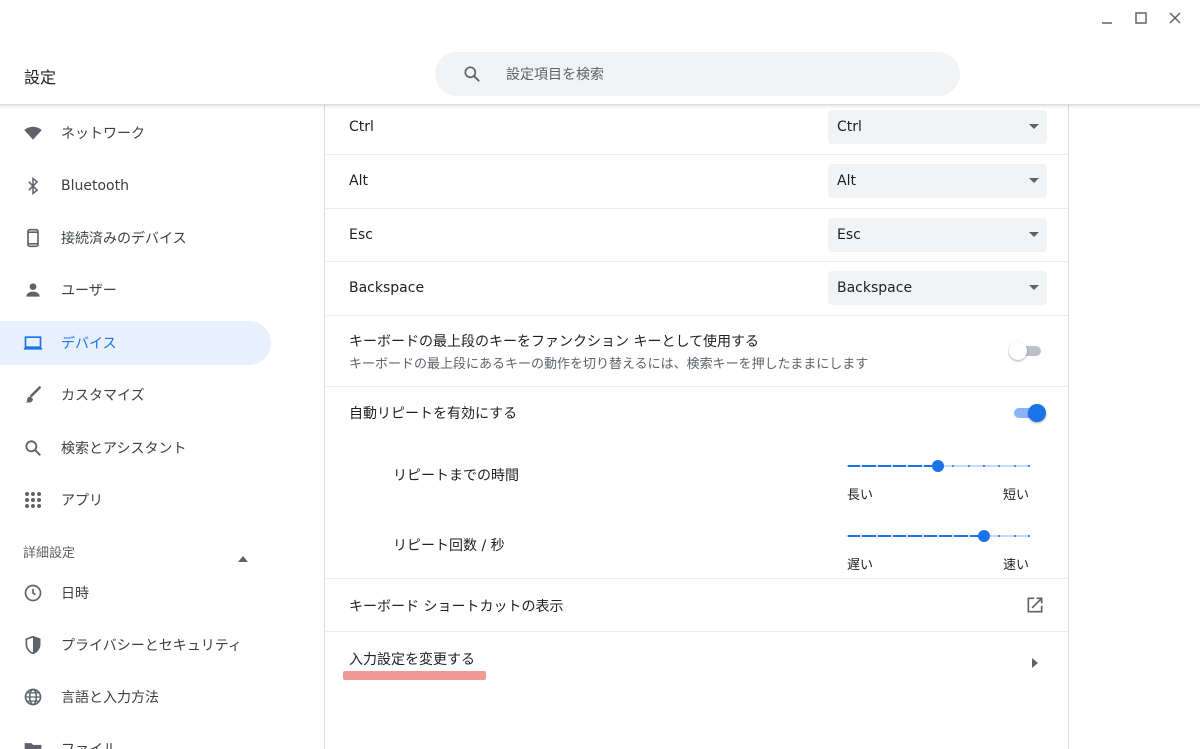 Image resolution: width=1200 pixels, height=749 pixels. Describe the element at coordinates (135, 738) in the screenshot. I see `sidebar-item-files: ファイル` at that location.